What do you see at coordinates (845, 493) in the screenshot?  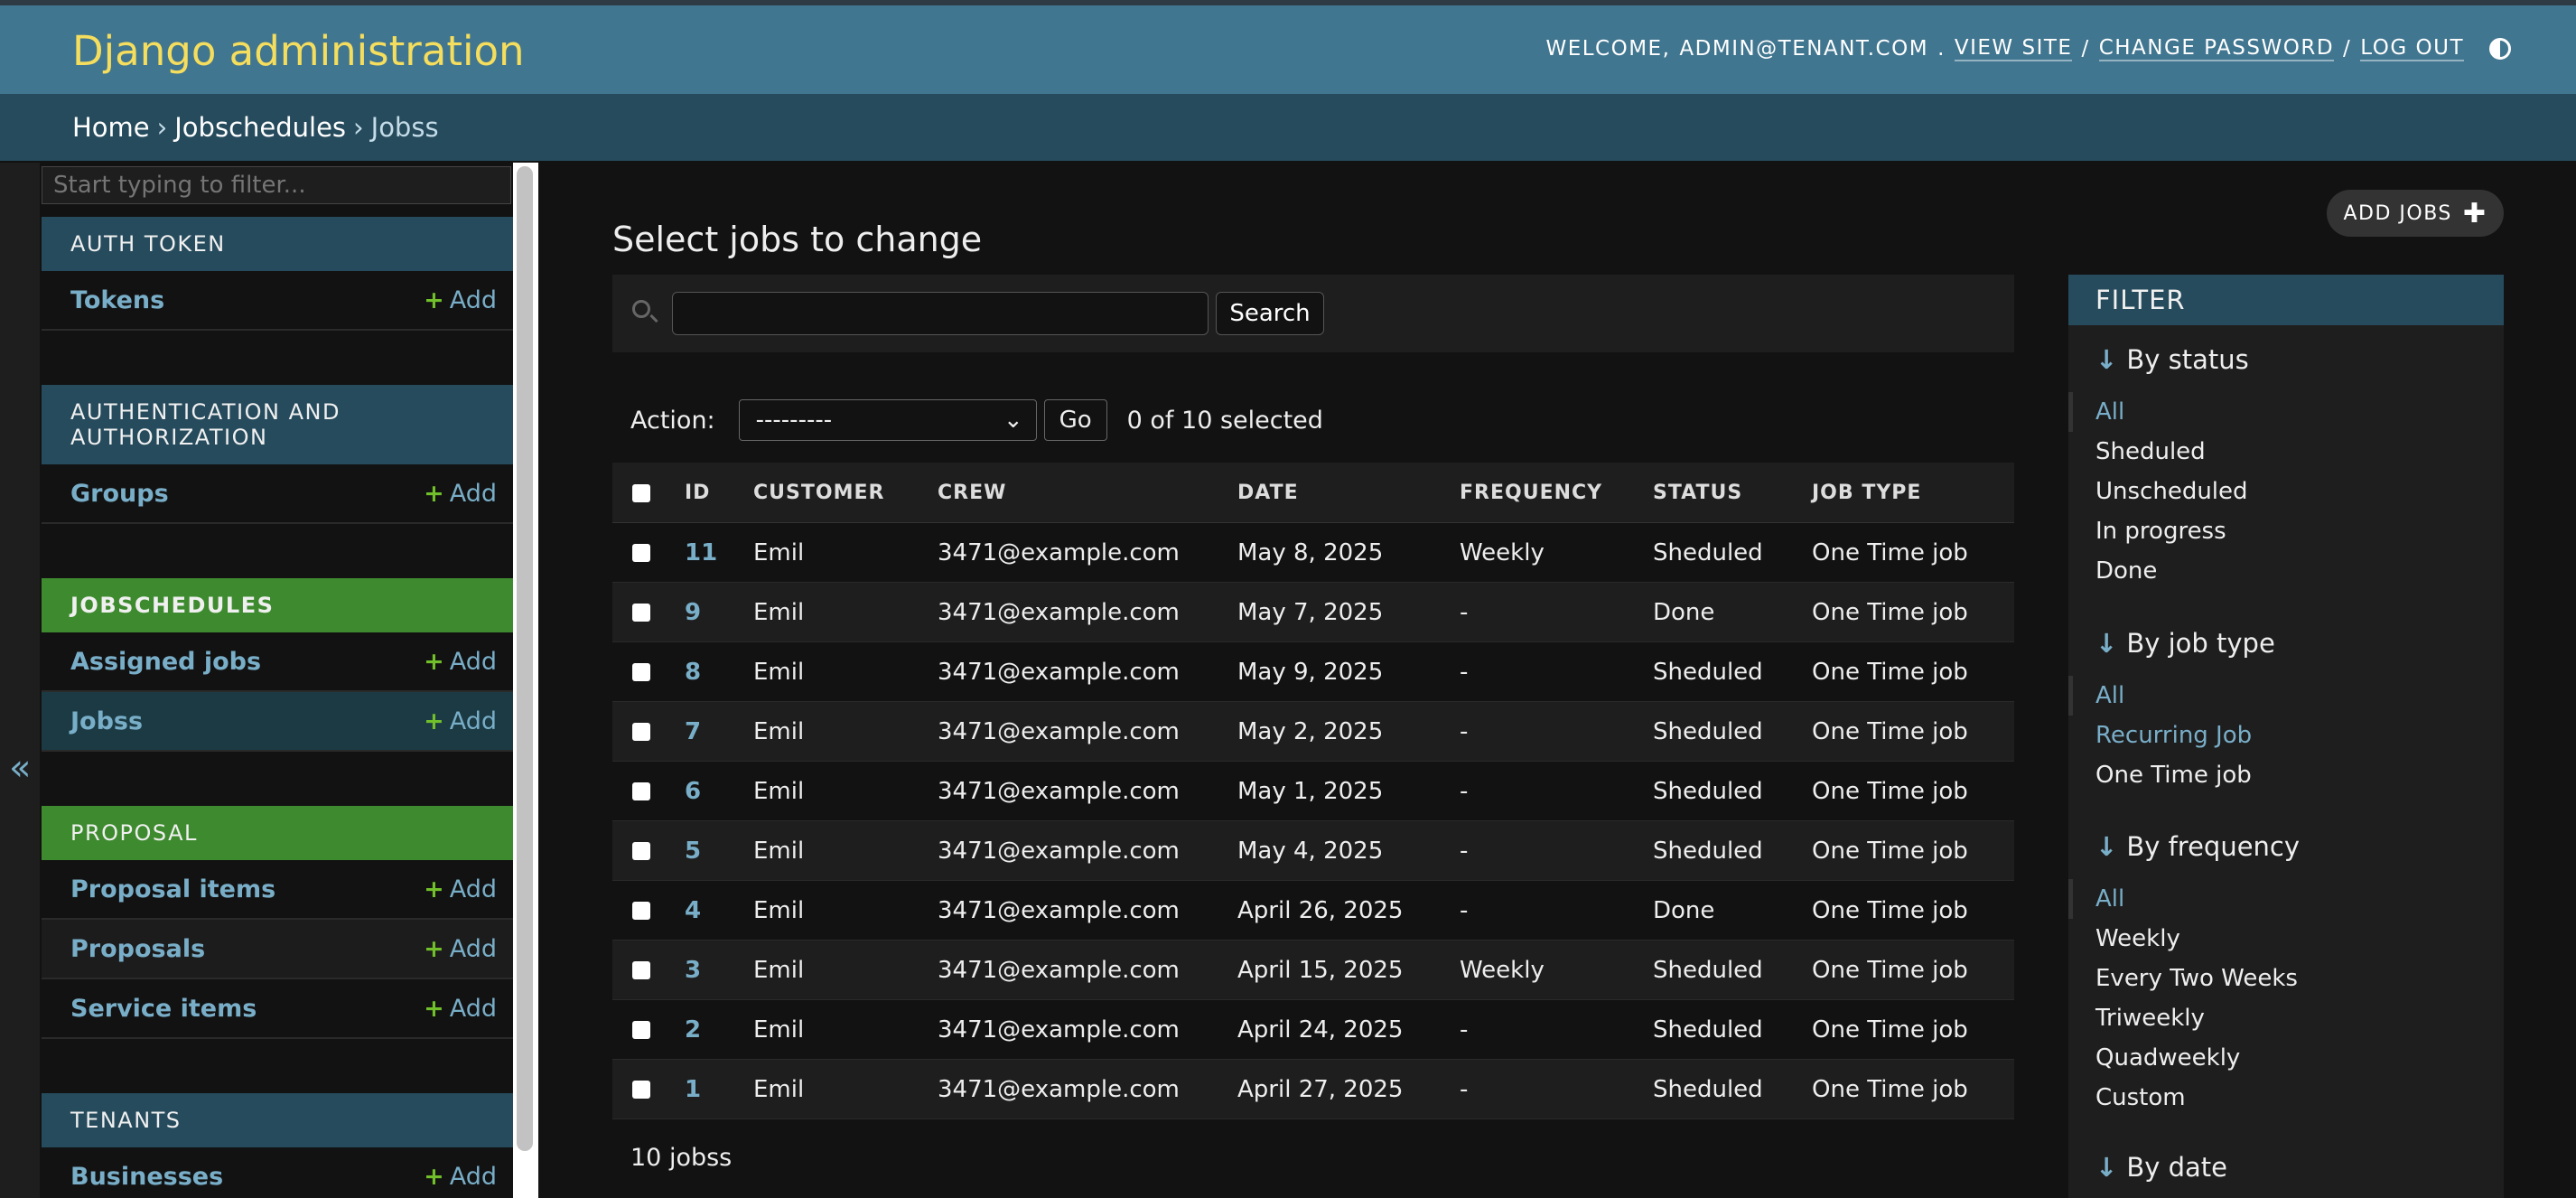 I see `column-header-customer: Customer` at bounding box center [845, 493].